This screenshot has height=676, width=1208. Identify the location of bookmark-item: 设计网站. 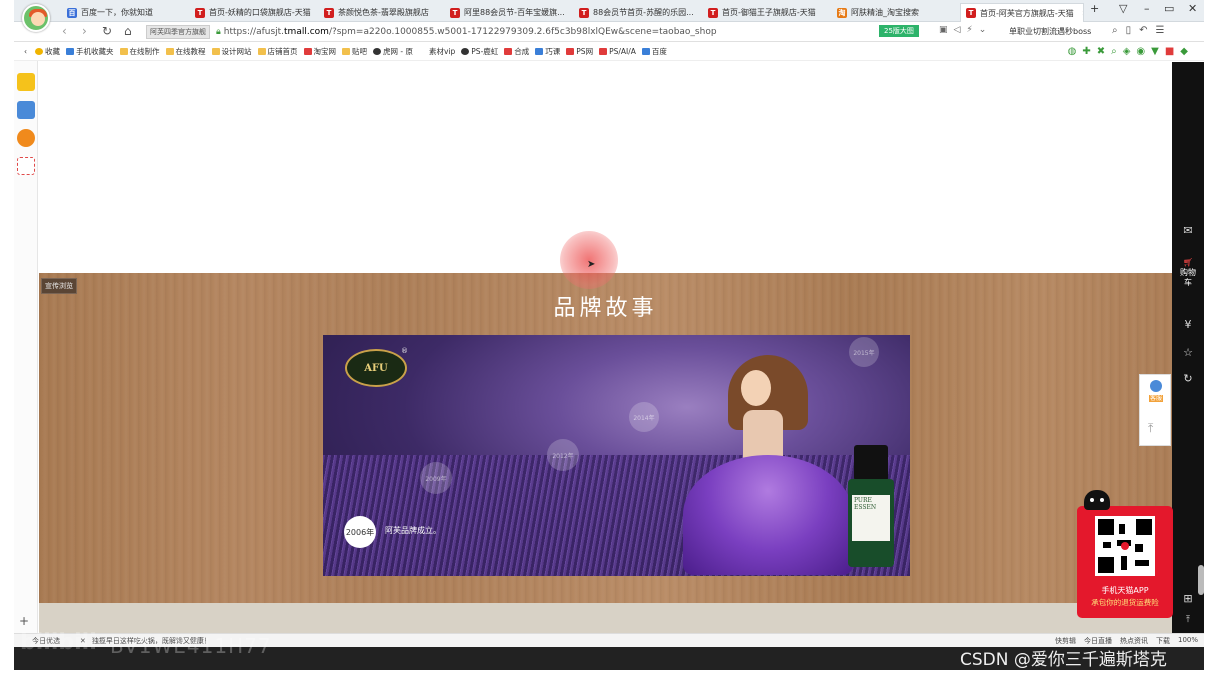
(231, 51).